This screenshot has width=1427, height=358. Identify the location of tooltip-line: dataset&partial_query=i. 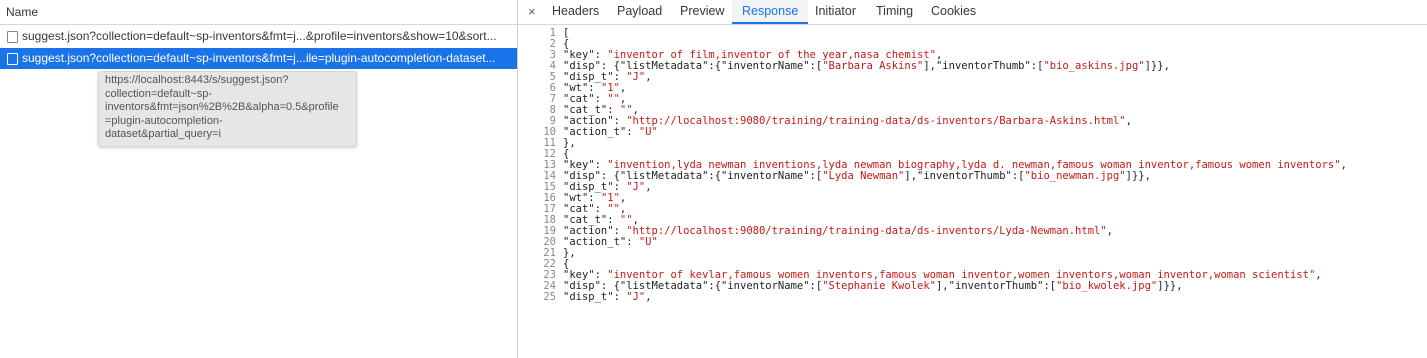
(163, 134).